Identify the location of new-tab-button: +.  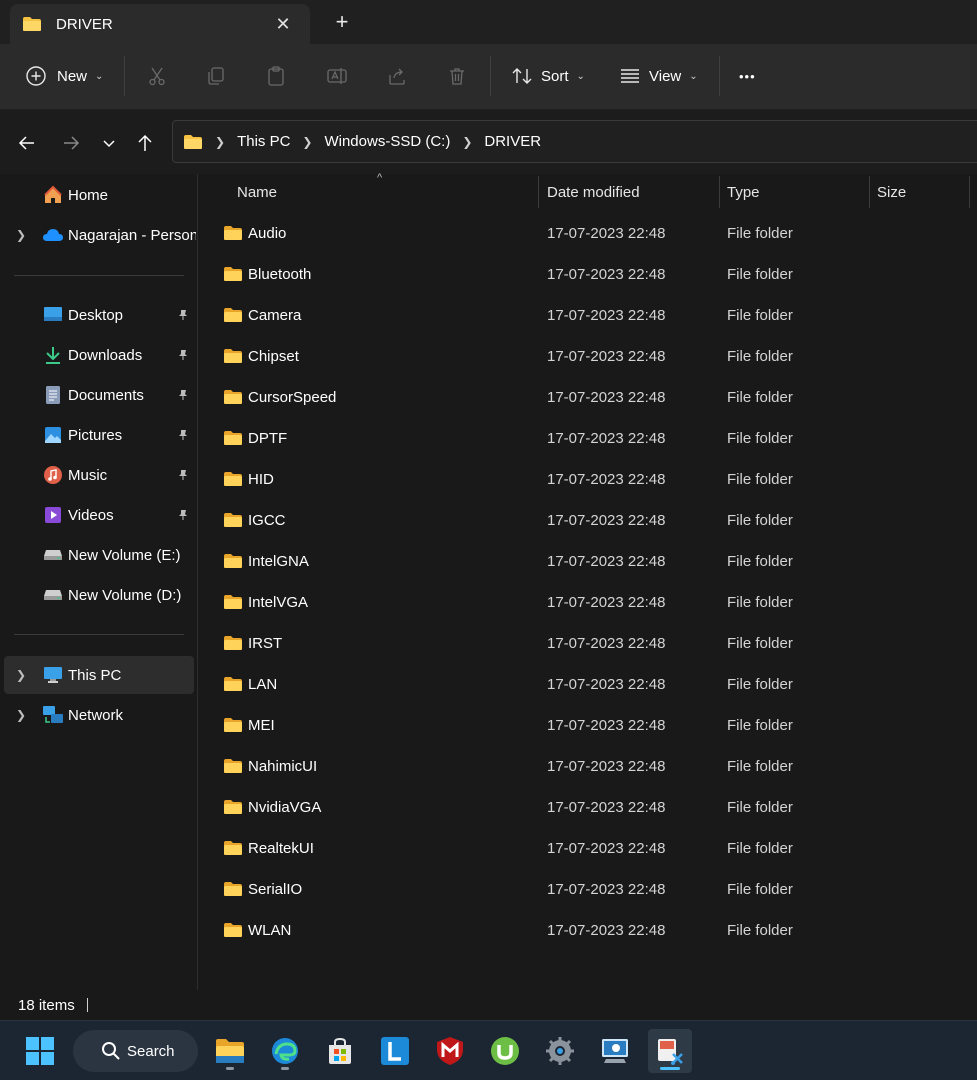
(342, 22).